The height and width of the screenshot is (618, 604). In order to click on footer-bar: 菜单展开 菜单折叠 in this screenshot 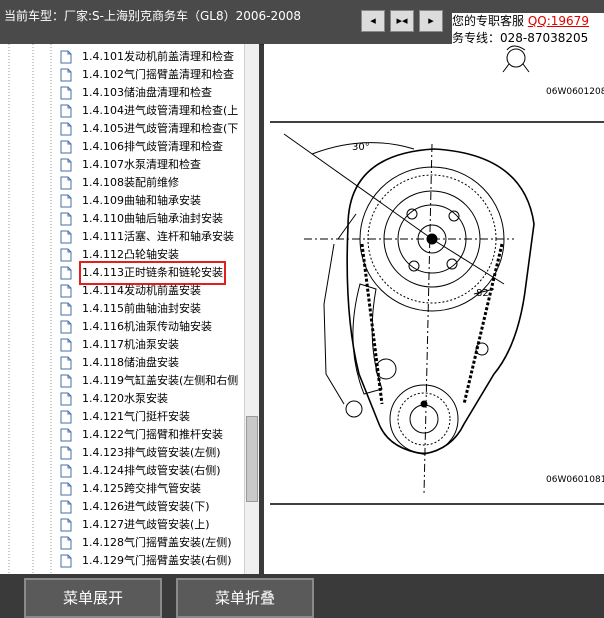, I will do `click(302, 596)`.